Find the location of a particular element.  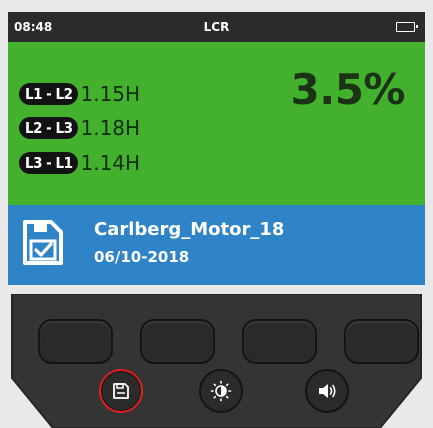

inductance-value: 1.15H is located at coordinates (110, 94).